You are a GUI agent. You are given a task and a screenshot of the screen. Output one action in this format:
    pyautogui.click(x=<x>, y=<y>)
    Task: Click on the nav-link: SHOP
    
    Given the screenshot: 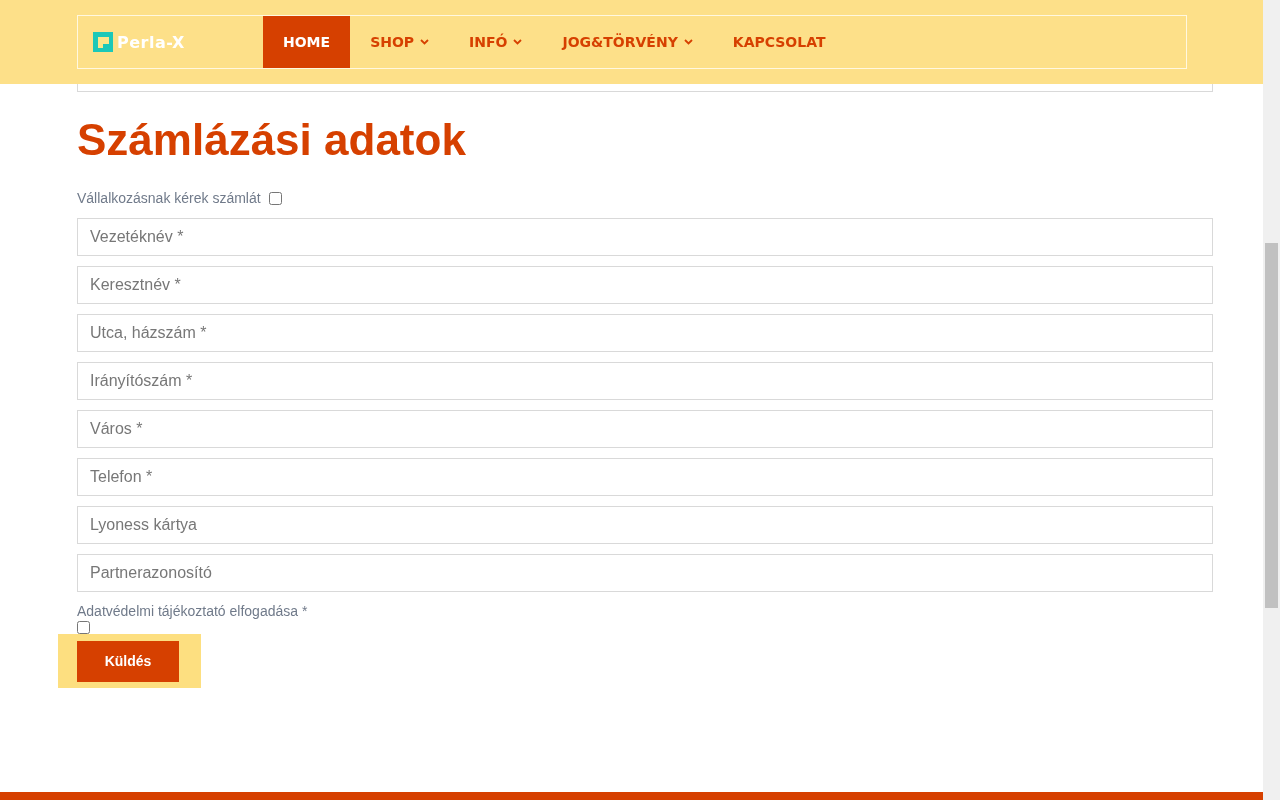 What is the action you would take?
    pyautogui.click(x=400, y=42)
    